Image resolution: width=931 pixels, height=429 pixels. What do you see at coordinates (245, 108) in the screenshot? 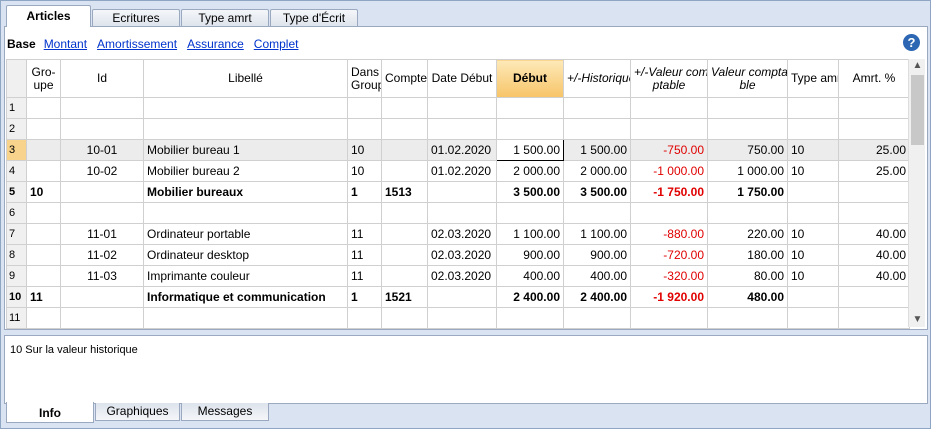
I see `libelle-cell` at bounding box center [245, 108].